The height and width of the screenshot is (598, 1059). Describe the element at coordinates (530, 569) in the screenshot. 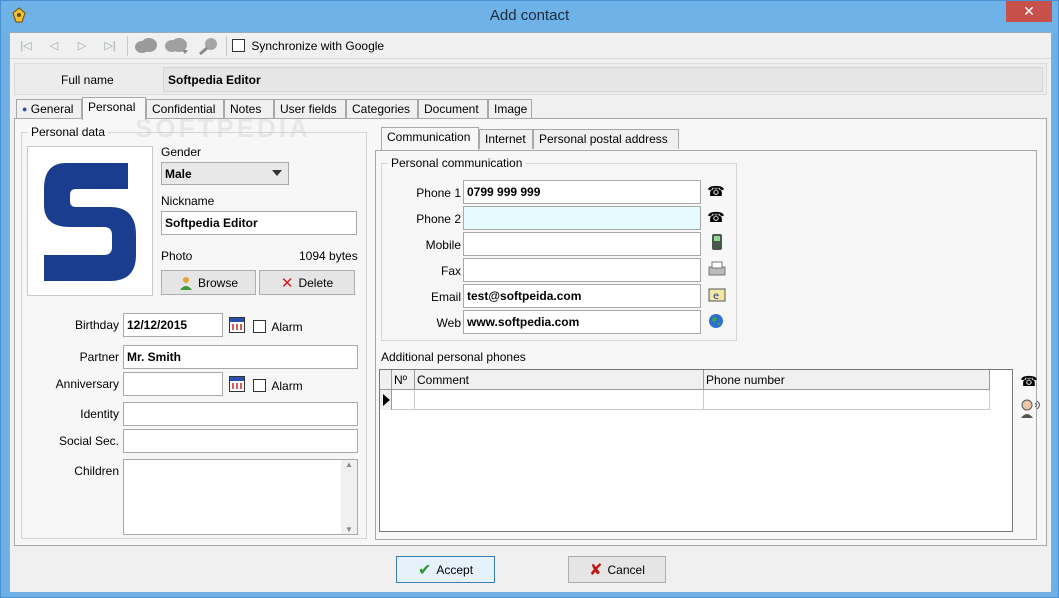

I see `dialog-button-bar` at that location.